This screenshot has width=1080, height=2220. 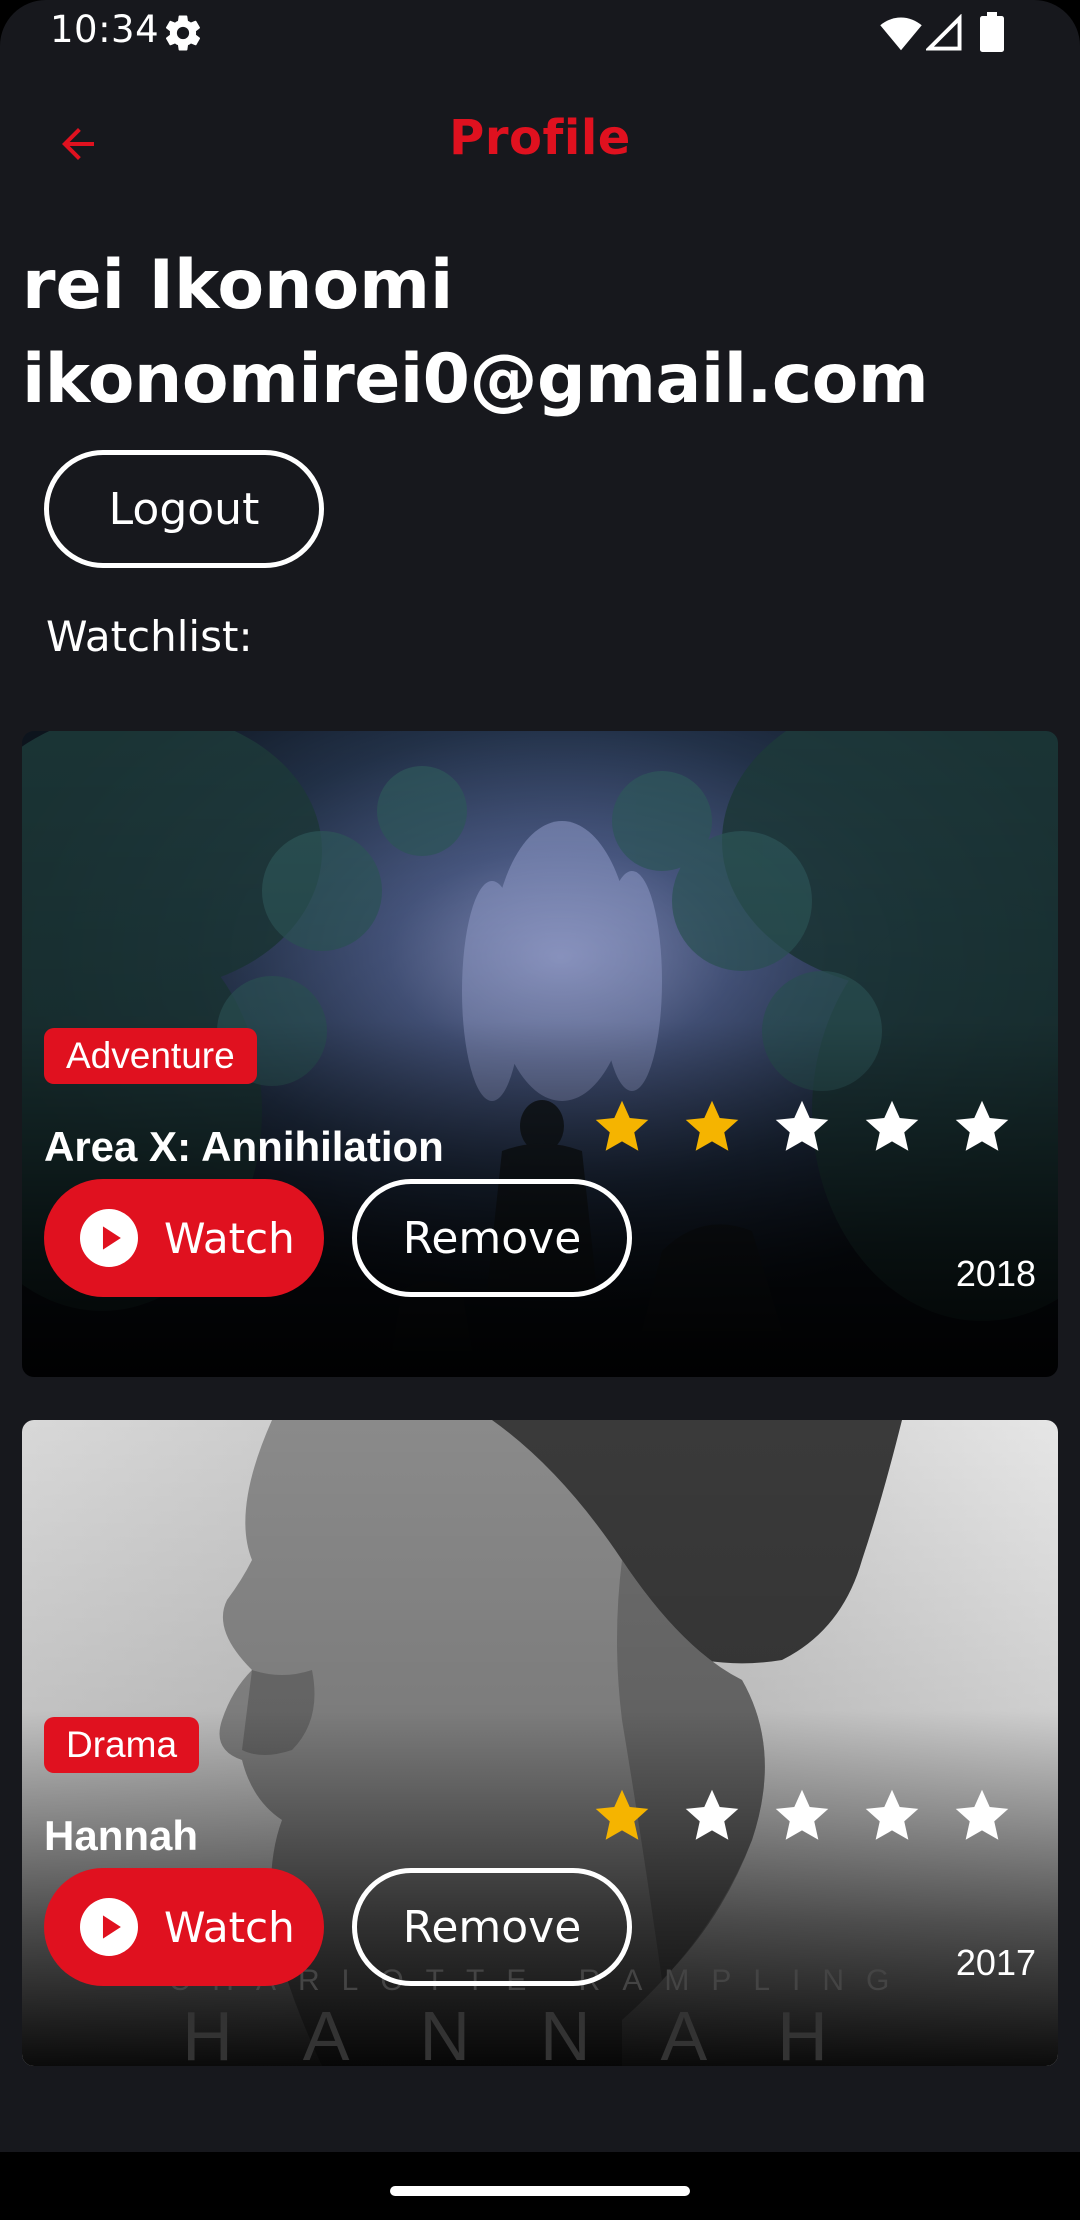 What do you see at coordinates (184, 509) in the screenshot?
I see `logout-button: Logout` at bounding box center [184, 509].